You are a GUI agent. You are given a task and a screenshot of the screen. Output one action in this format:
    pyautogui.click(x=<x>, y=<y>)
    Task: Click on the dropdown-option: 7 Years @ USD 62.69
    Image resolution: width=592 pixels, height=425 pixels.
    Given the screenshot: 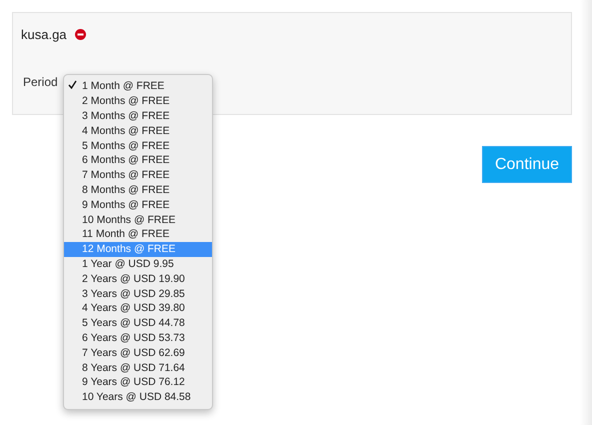 What is the action you would take?
    pyautogui.click(x=138, y=352)
    